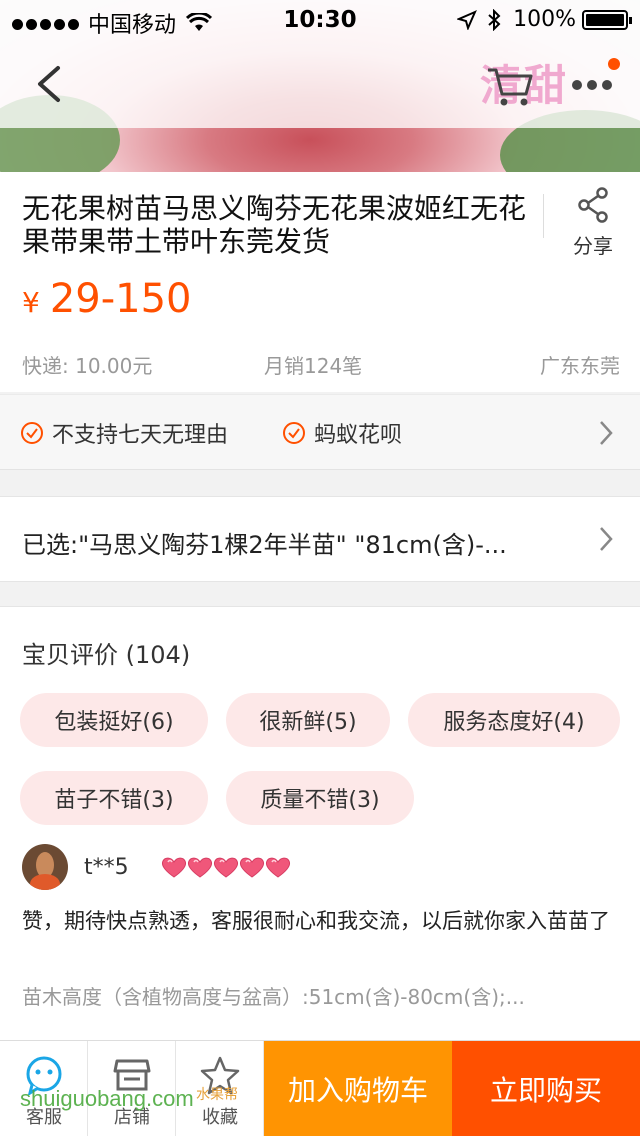 This screenshot has width=640, height=1136. Describe the element at coordinates (546, 1088) in the screenshot. I see `buy-now-button: 立即购买` at that location.